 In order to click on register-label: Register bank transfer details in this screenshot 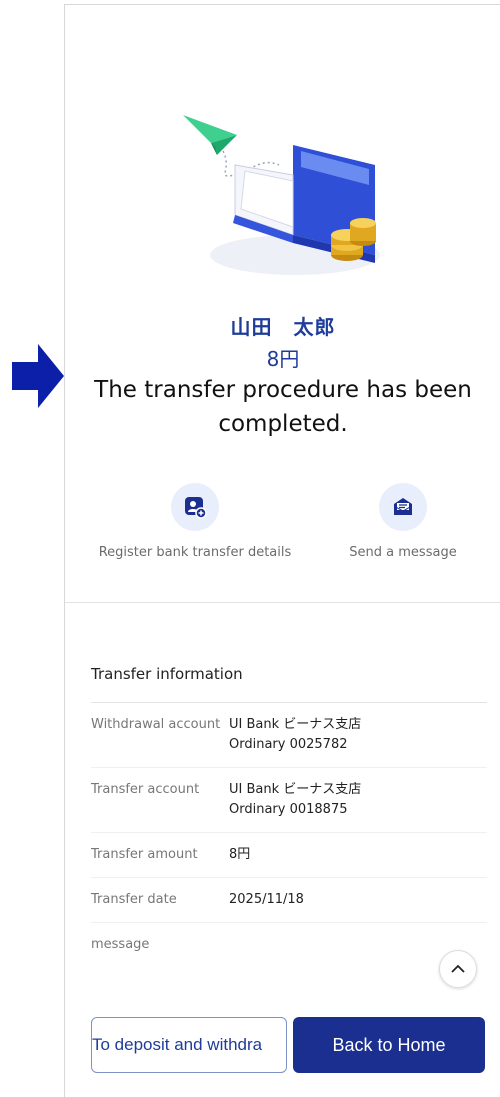, I will do `click(195, 552)`.